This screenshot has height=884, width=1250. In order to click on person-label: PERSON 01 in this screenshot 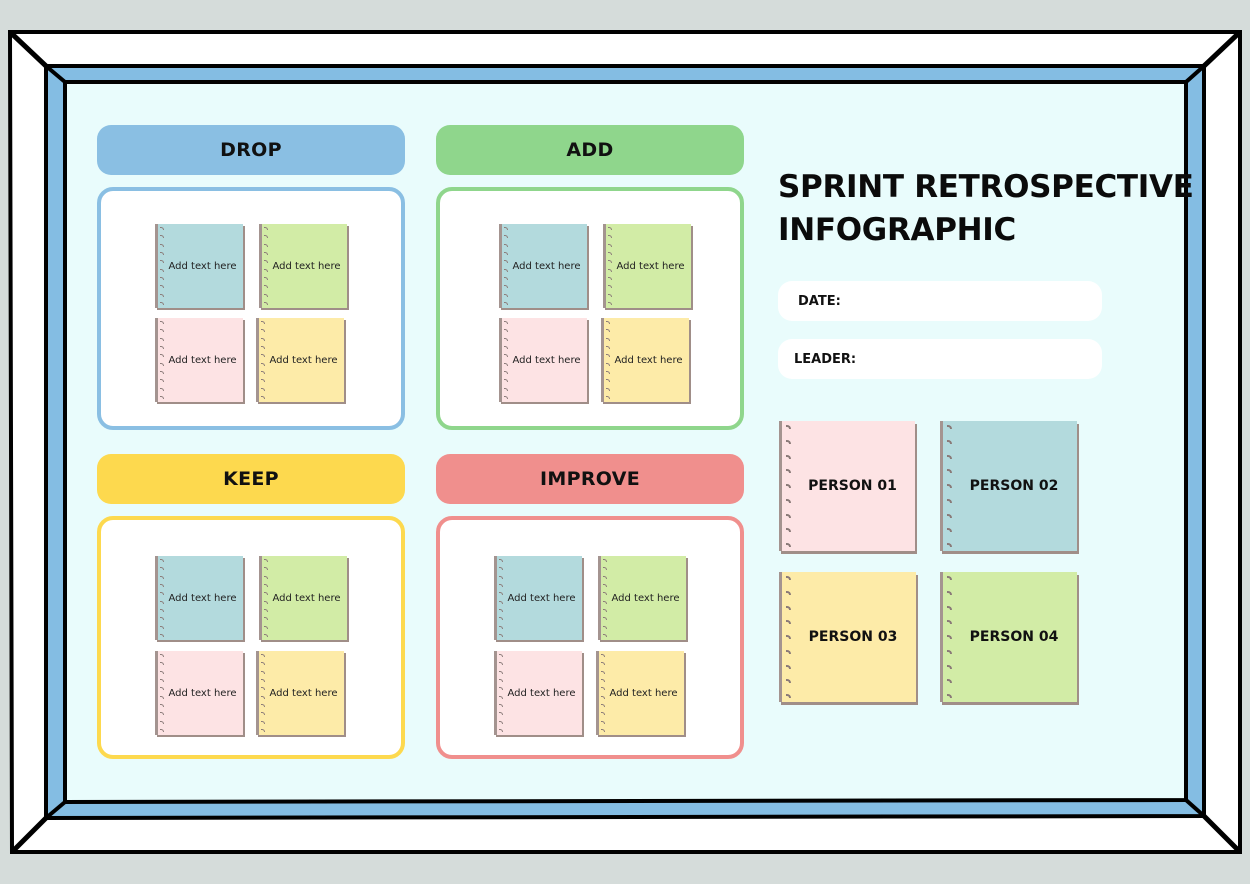, I will do `click(852, 486)`.